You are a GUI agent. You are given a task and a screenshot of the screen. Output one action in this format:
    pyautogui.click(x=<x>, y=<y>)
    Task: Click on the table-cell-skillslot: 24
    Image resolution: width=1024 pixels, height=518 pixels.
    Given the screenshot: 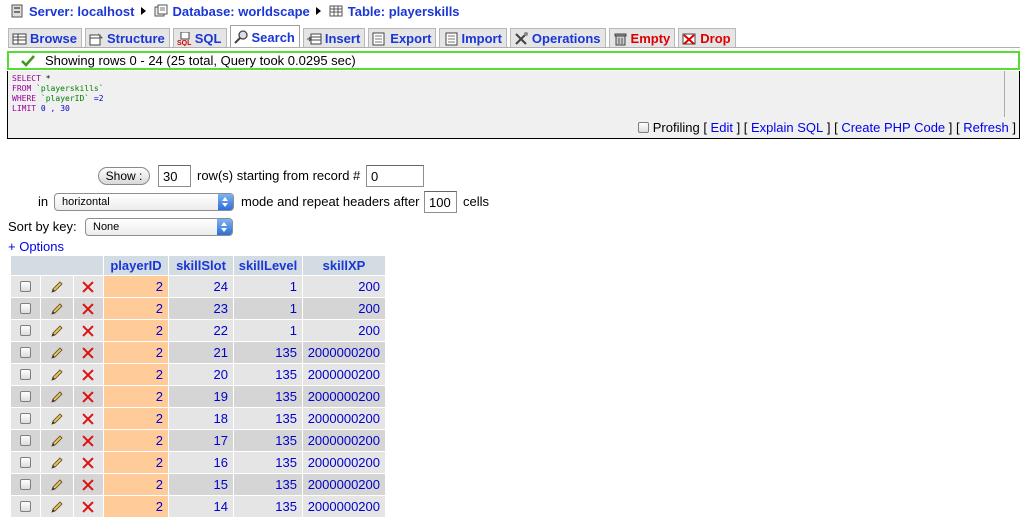 What is the action you would take?
    pyautogui.click(x=201, y=286)
    